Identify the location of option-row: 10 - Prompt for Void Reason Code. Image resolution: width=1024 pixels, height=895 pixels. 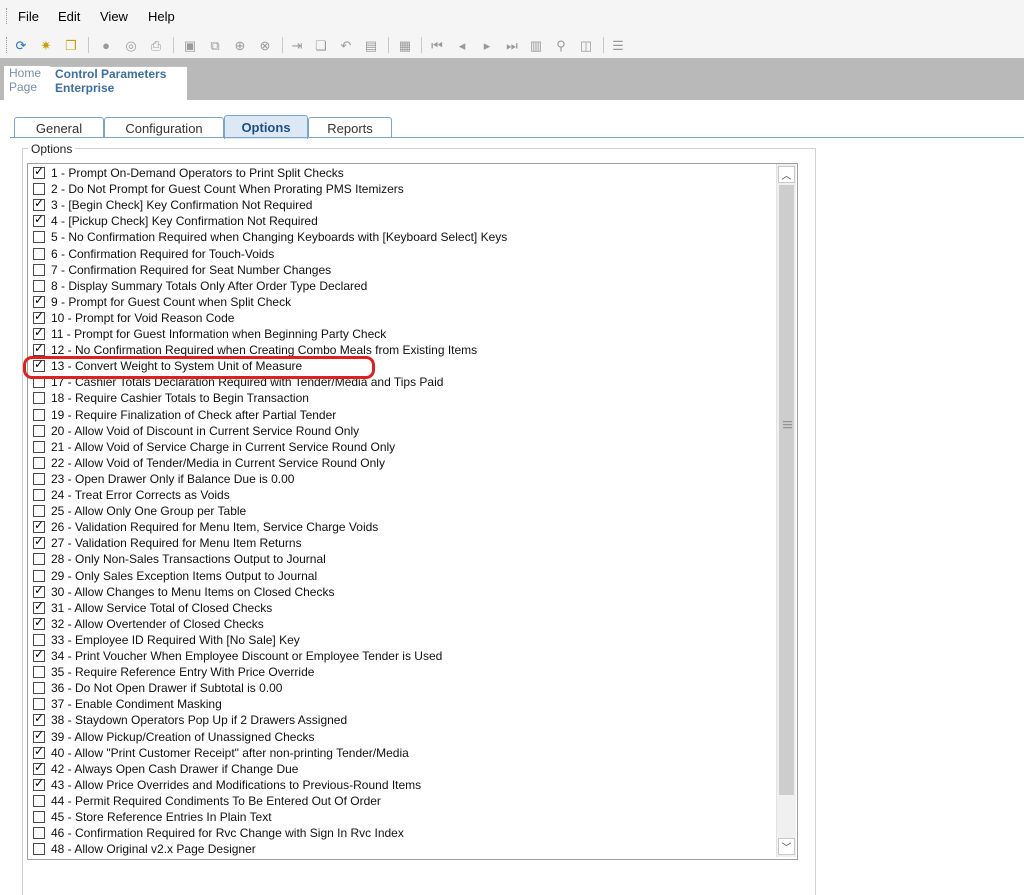
(131, 317).